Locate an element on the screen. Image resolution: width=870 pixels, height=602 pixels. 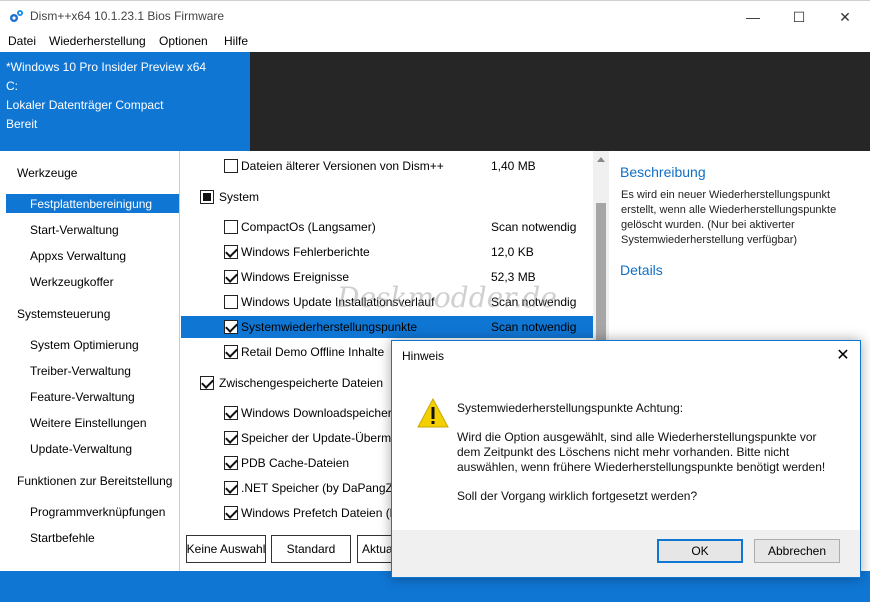
warning-icon is located at coordinates (433, 413).